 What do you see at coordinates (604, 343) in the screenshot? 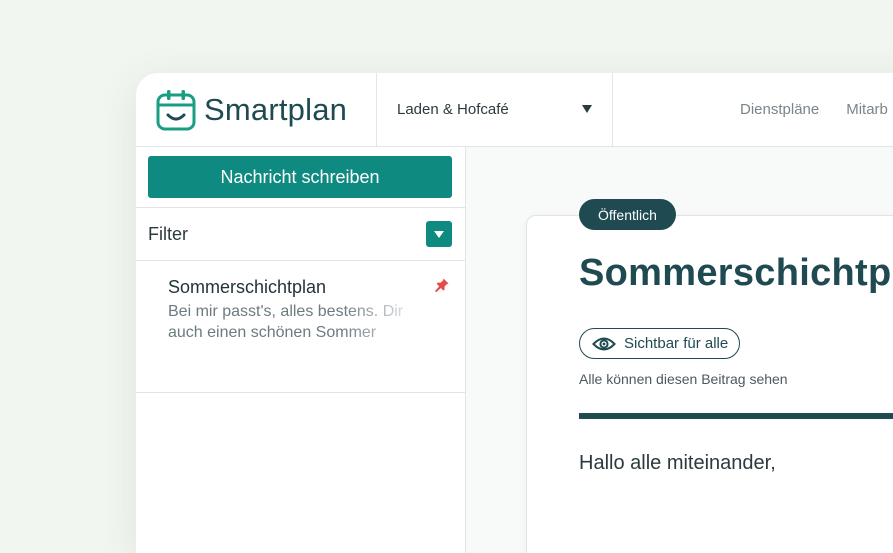
I see `eye-icon` at bounding box center [604, 343].